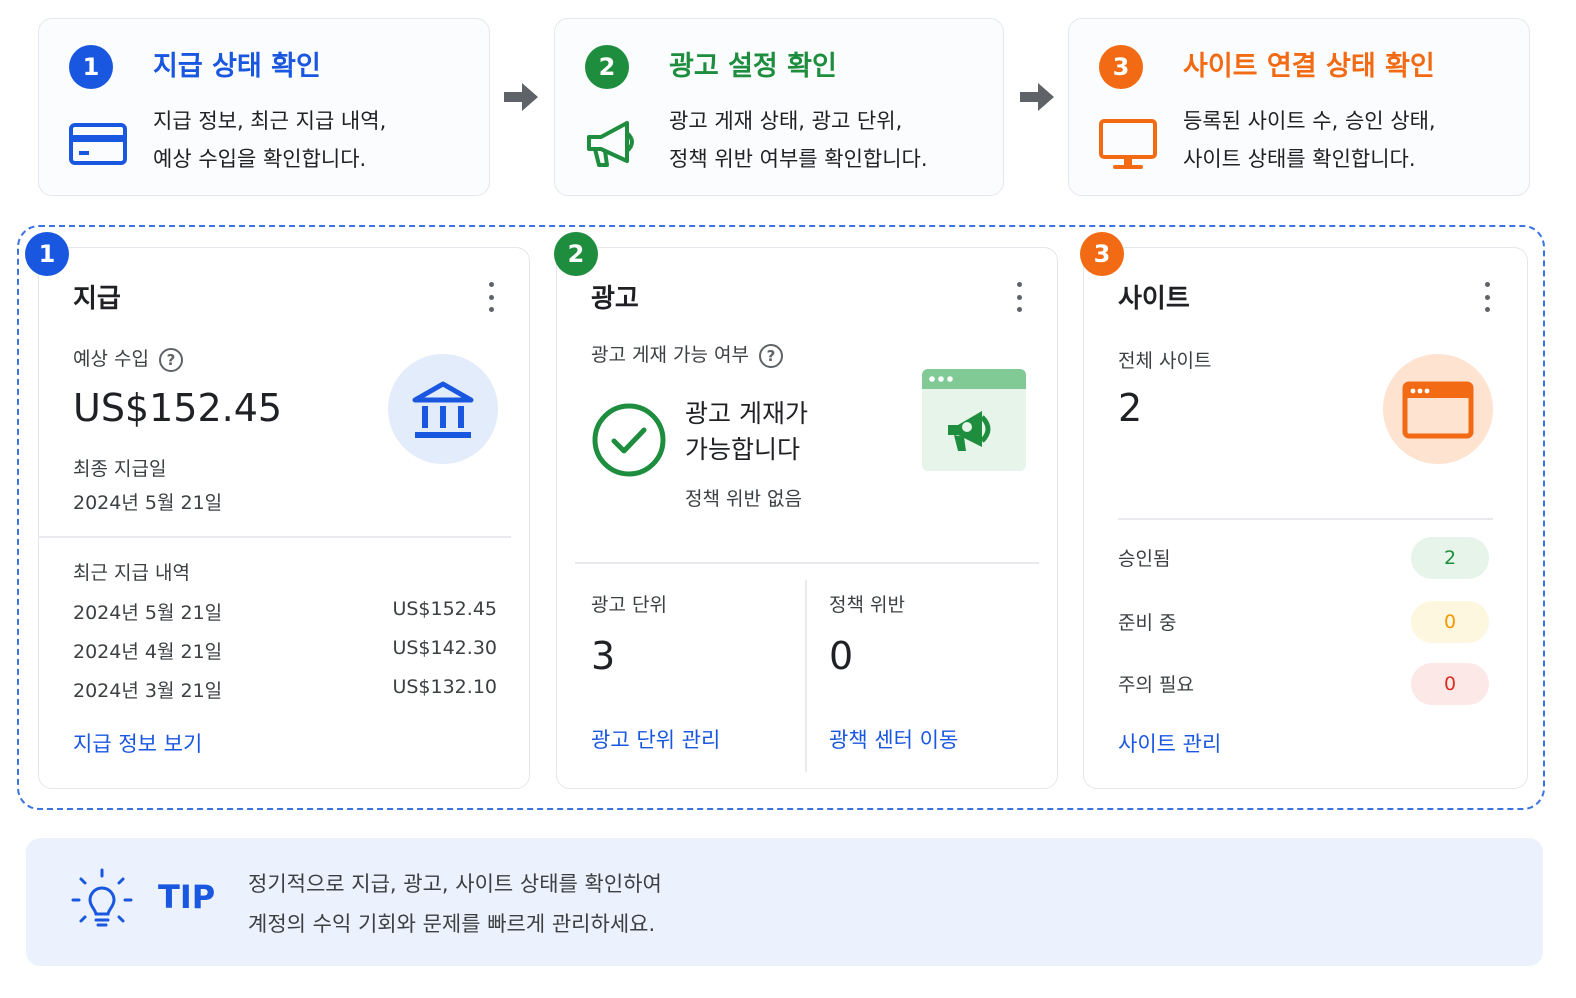 The image size is (1576, 998). Describe the element at coordinates (1154, 299) in the screenshot. I see `card-title: 사이트` at that location.